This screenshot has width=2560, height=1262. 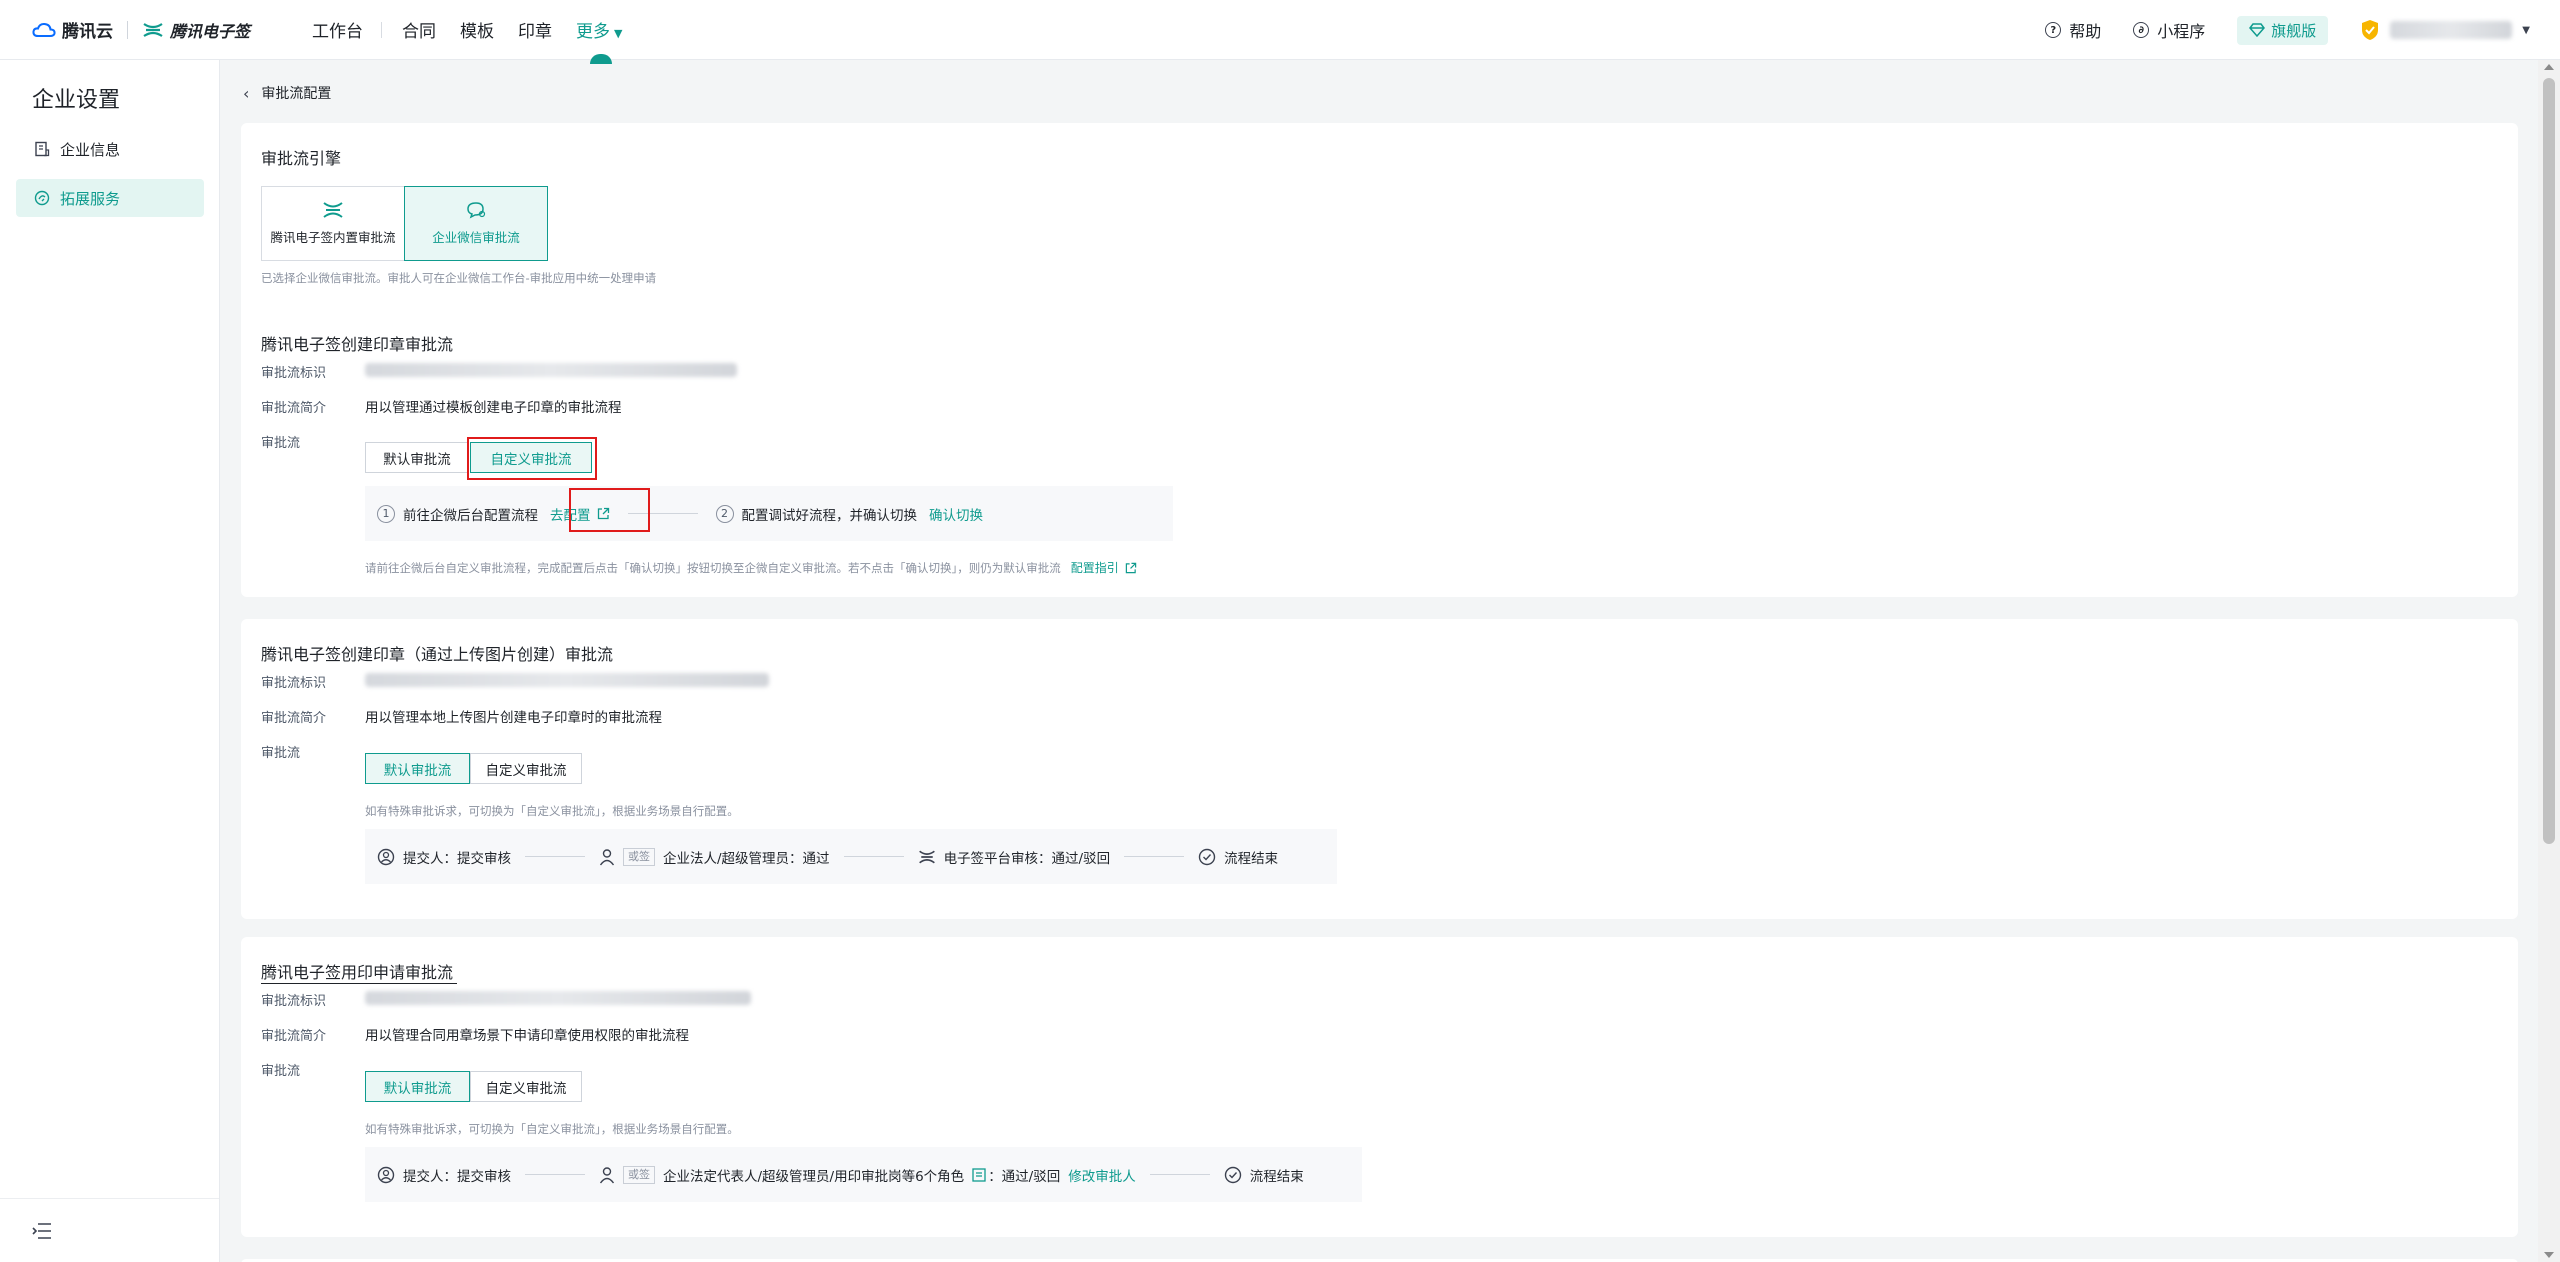 I want to click on user-circle-icon, so click(x=386, y=856).